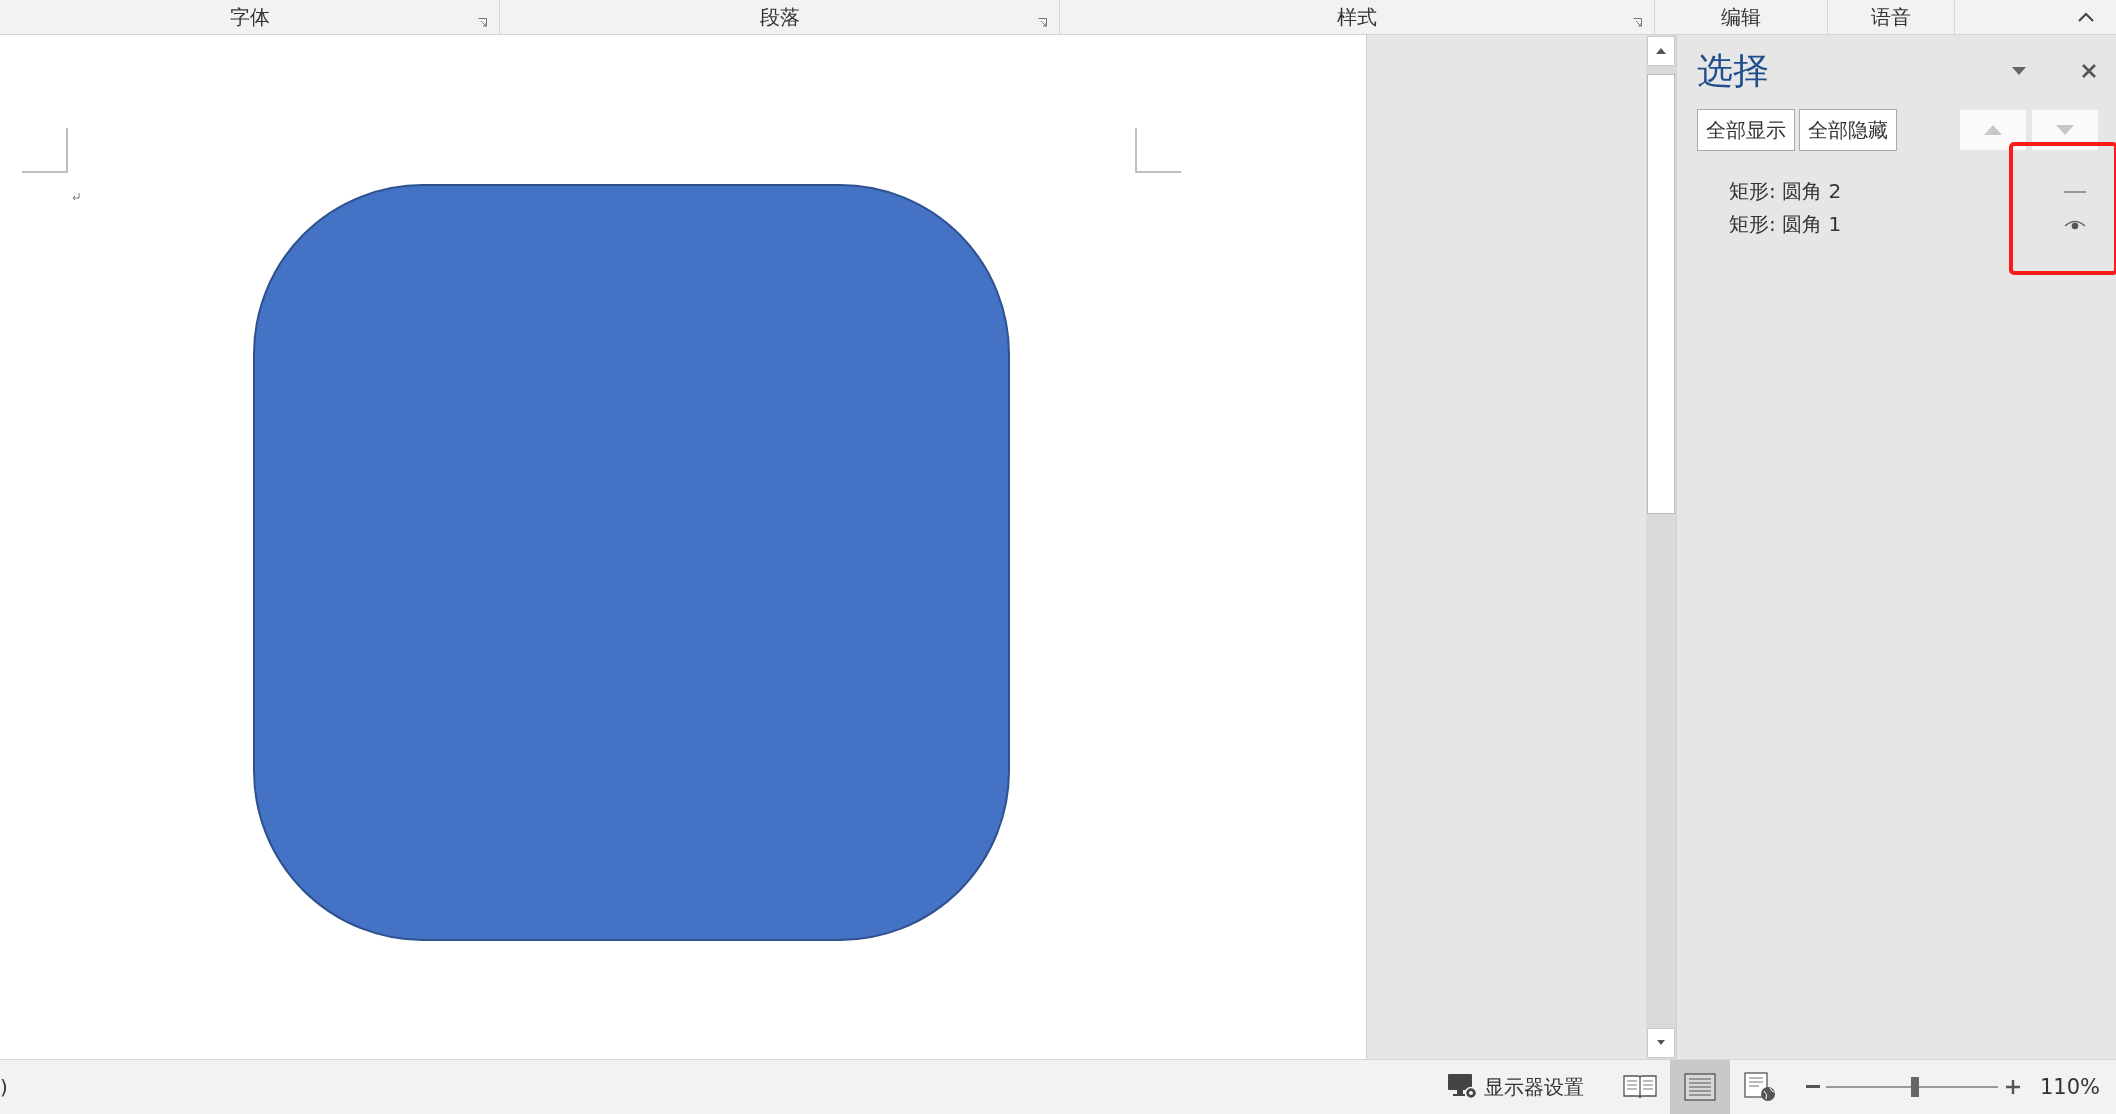 Image resolution: width=2116 pixels, height=1114 pixels. I want to click on ribbon-group-label: 段落, so click(779, 17).